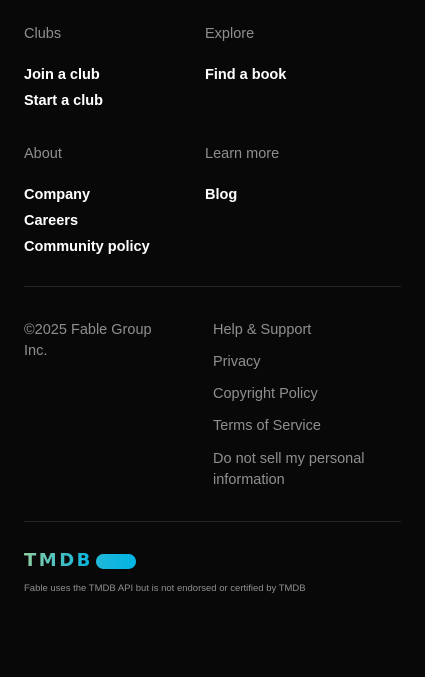 This screenshot has width=425, height=677. Describe the element at coordinates (265, 394) in the screenshot. I see `copyright-policy-link: Copyright Policy` at that location.